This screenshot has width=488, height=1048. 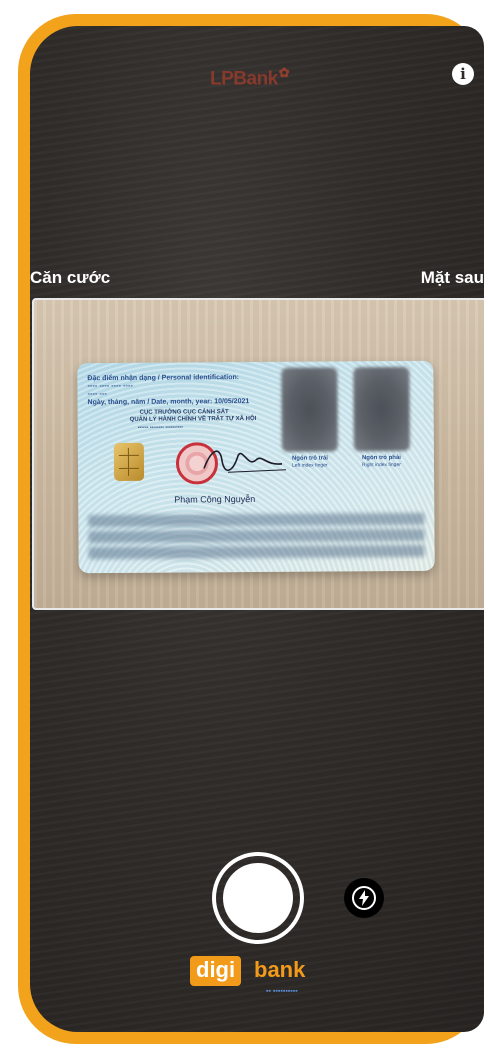 I want to click on brand-logo: LPBank✿, so click(x=250, y=77).